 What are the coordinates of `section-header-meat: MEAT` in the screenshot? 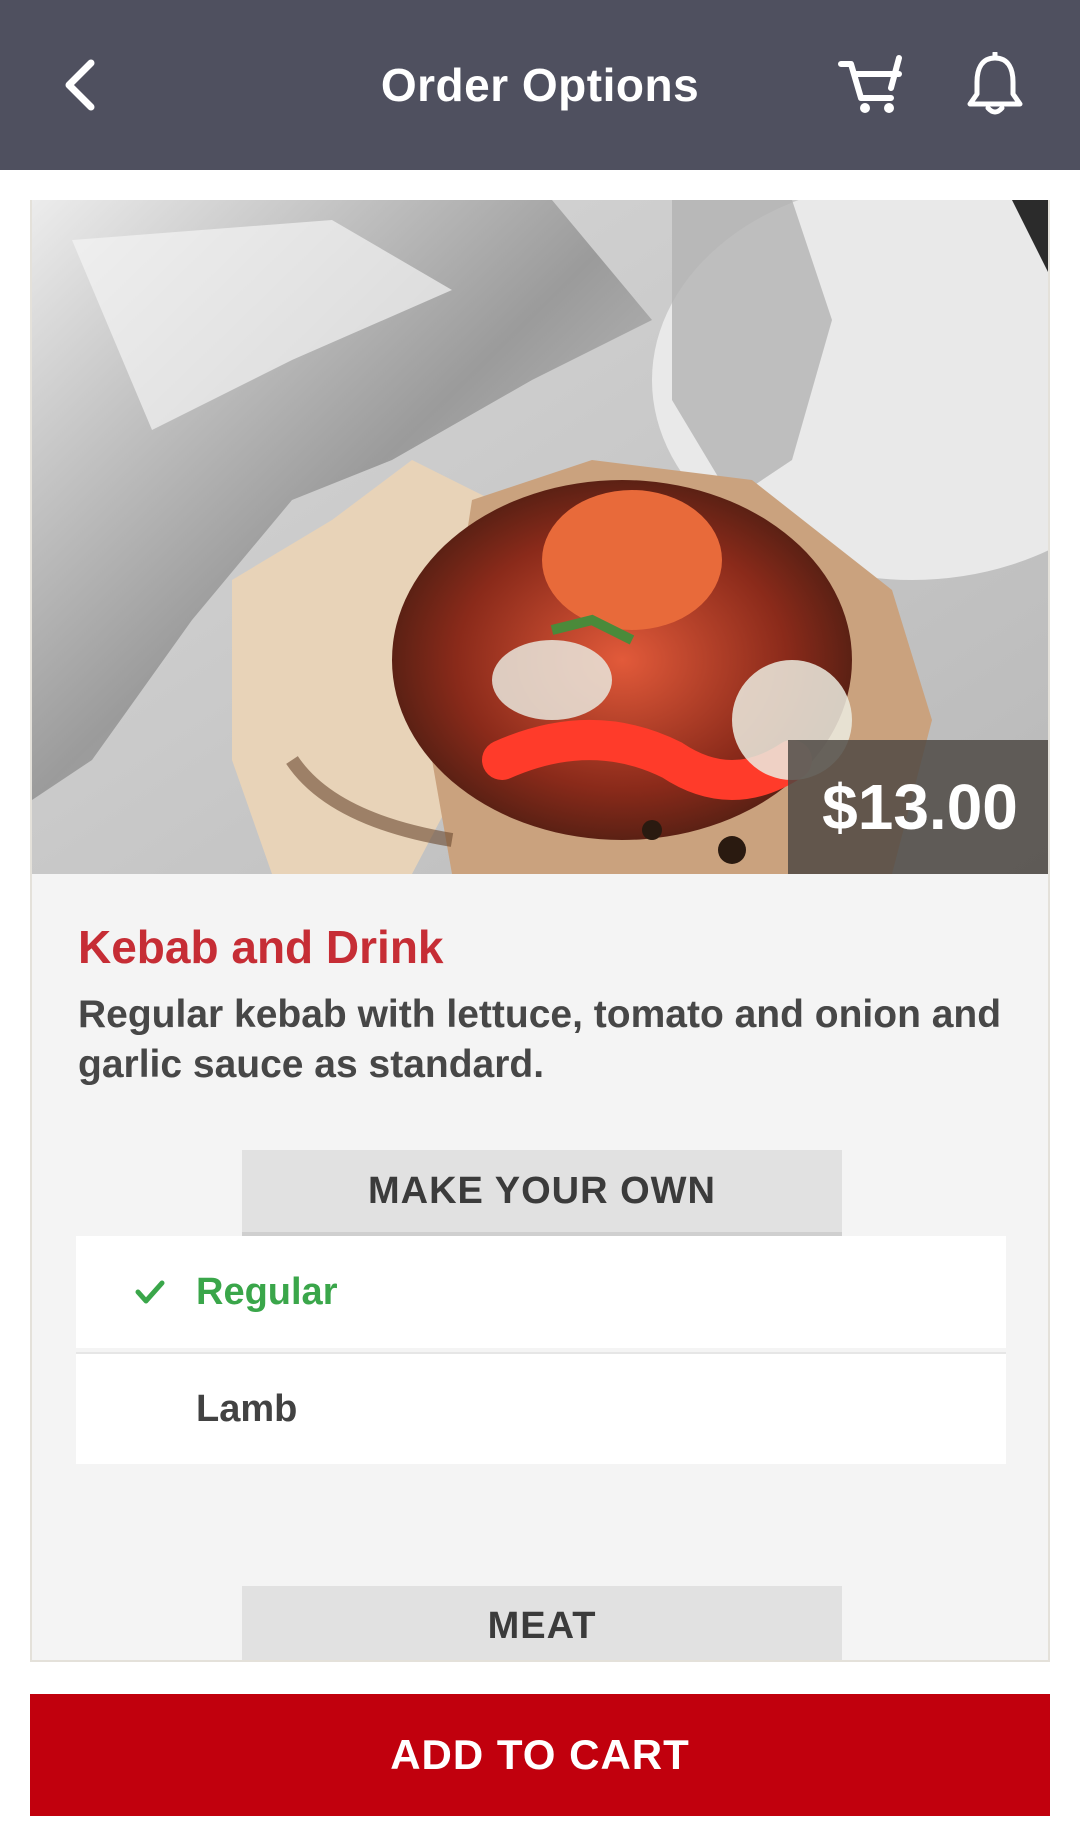 It's located at (542, 1623).